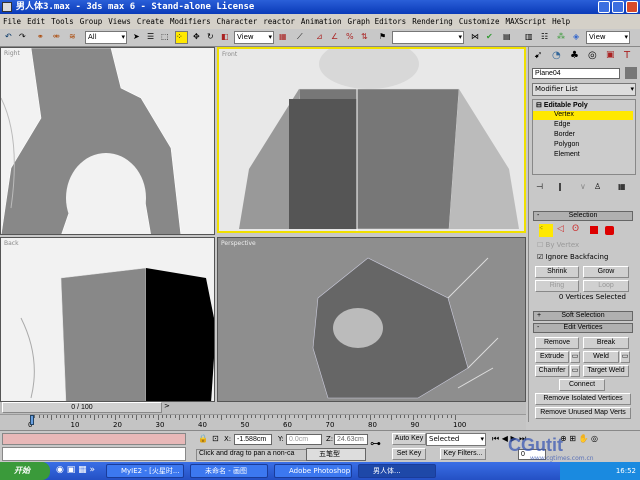  I want to click on rollout-selection: - Selection, so click(583, 216).